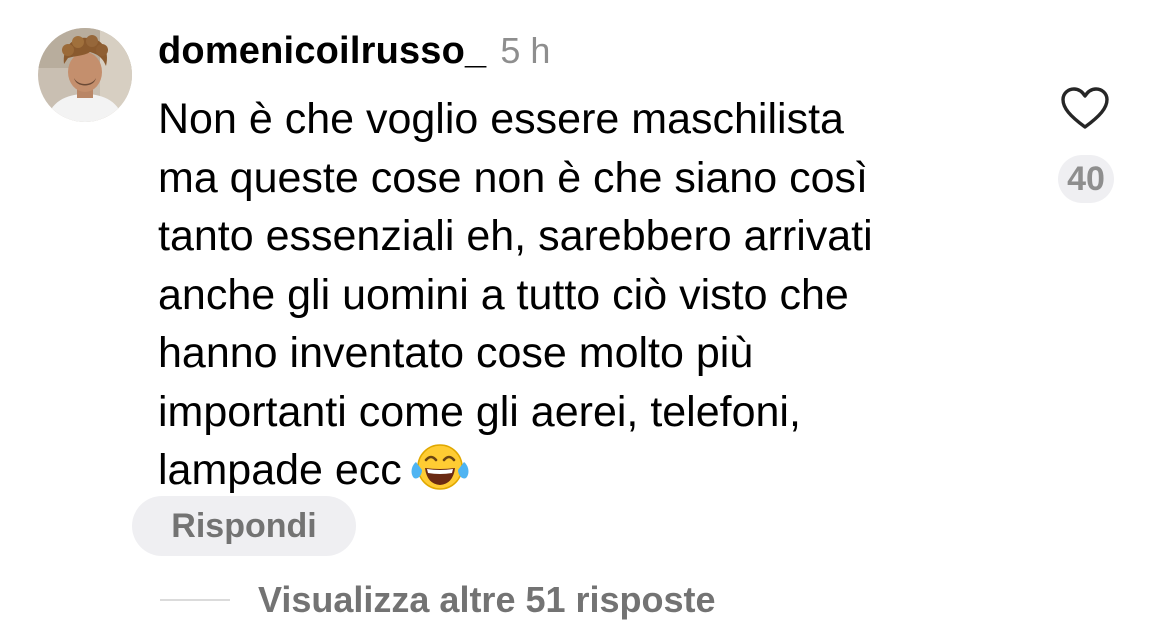 Image resolution: width=1170 pixels, height=644 pixels. What do you see at coordinates (501, 119) in the screenshot?
I see `comment-line: Non è che voglio essere maschilista` at bounding box center [501, 119].